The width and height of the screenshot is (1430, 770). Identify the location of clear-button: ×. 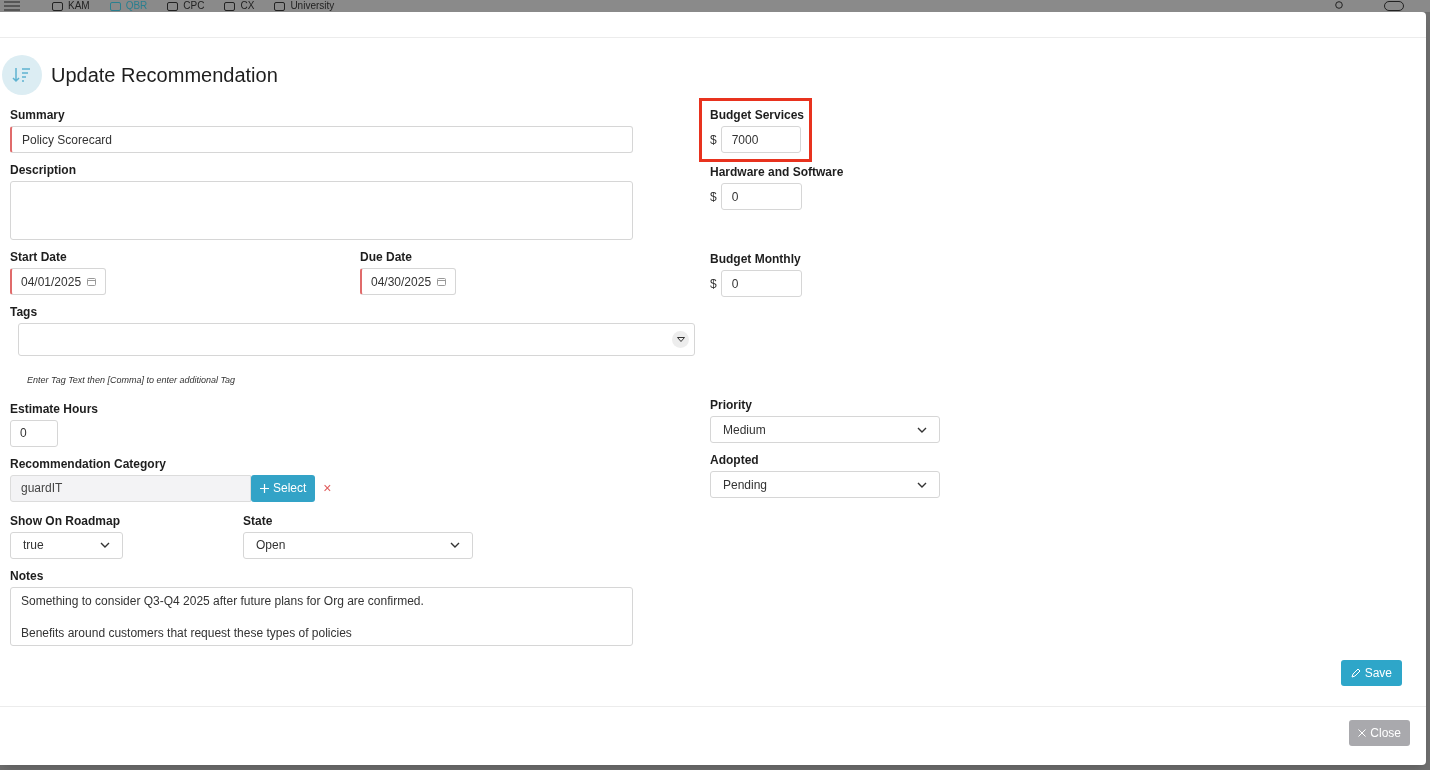
(327, 488).